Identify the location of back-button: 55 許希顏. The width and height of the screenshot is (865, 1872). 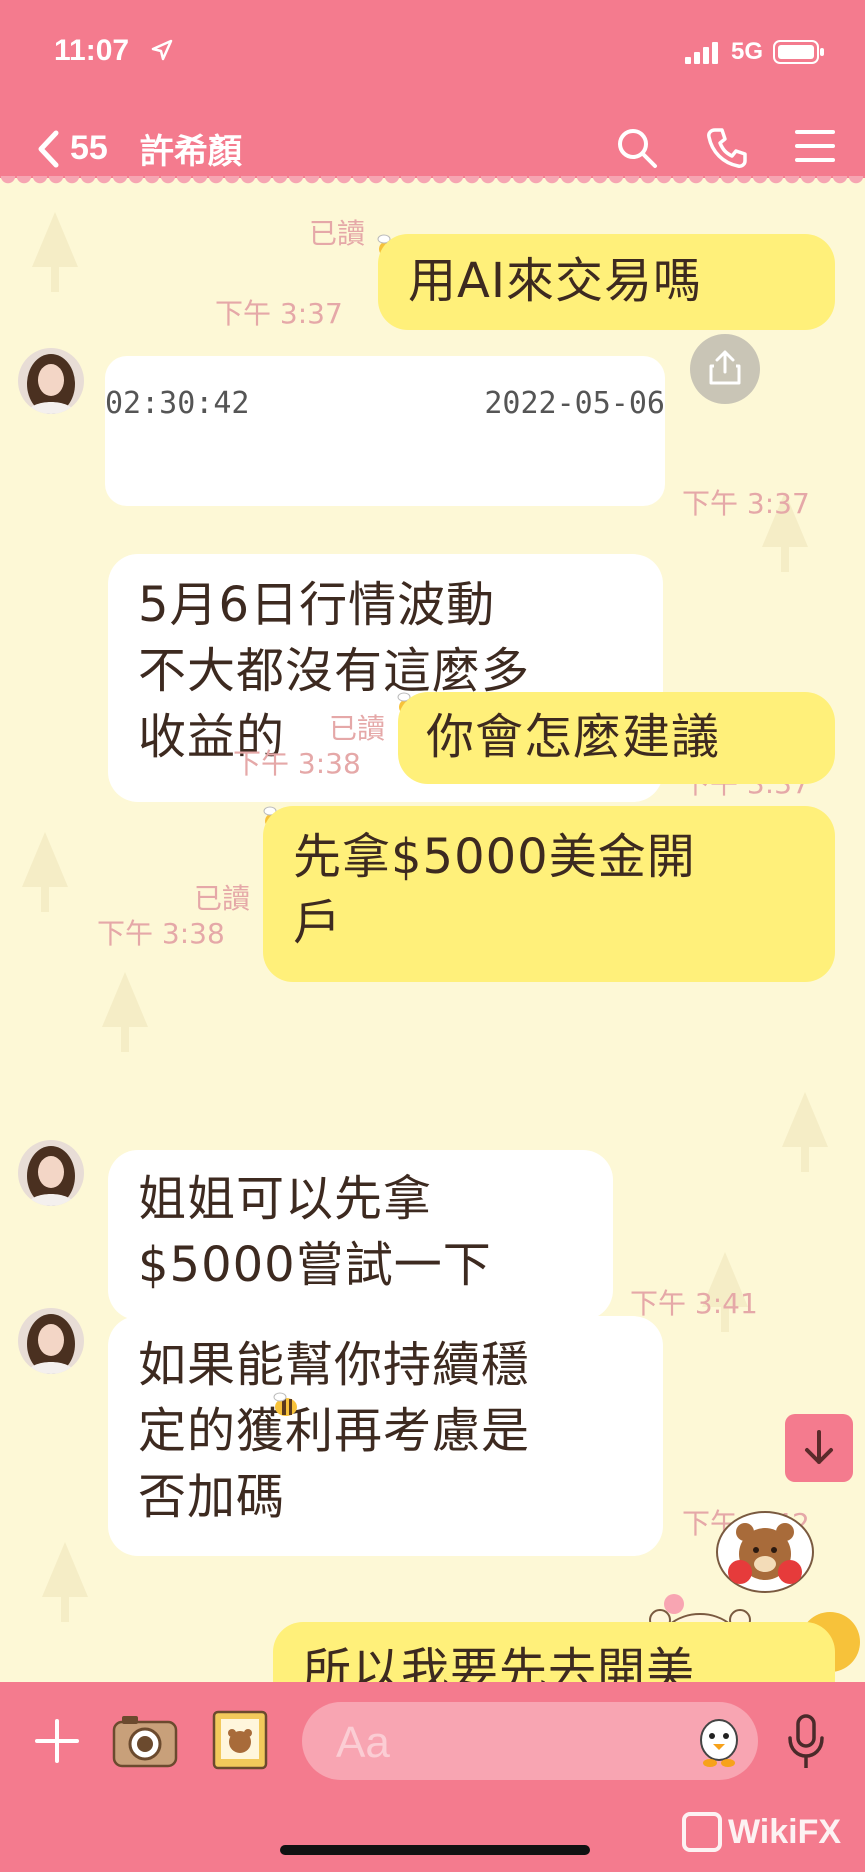
(139, 148).